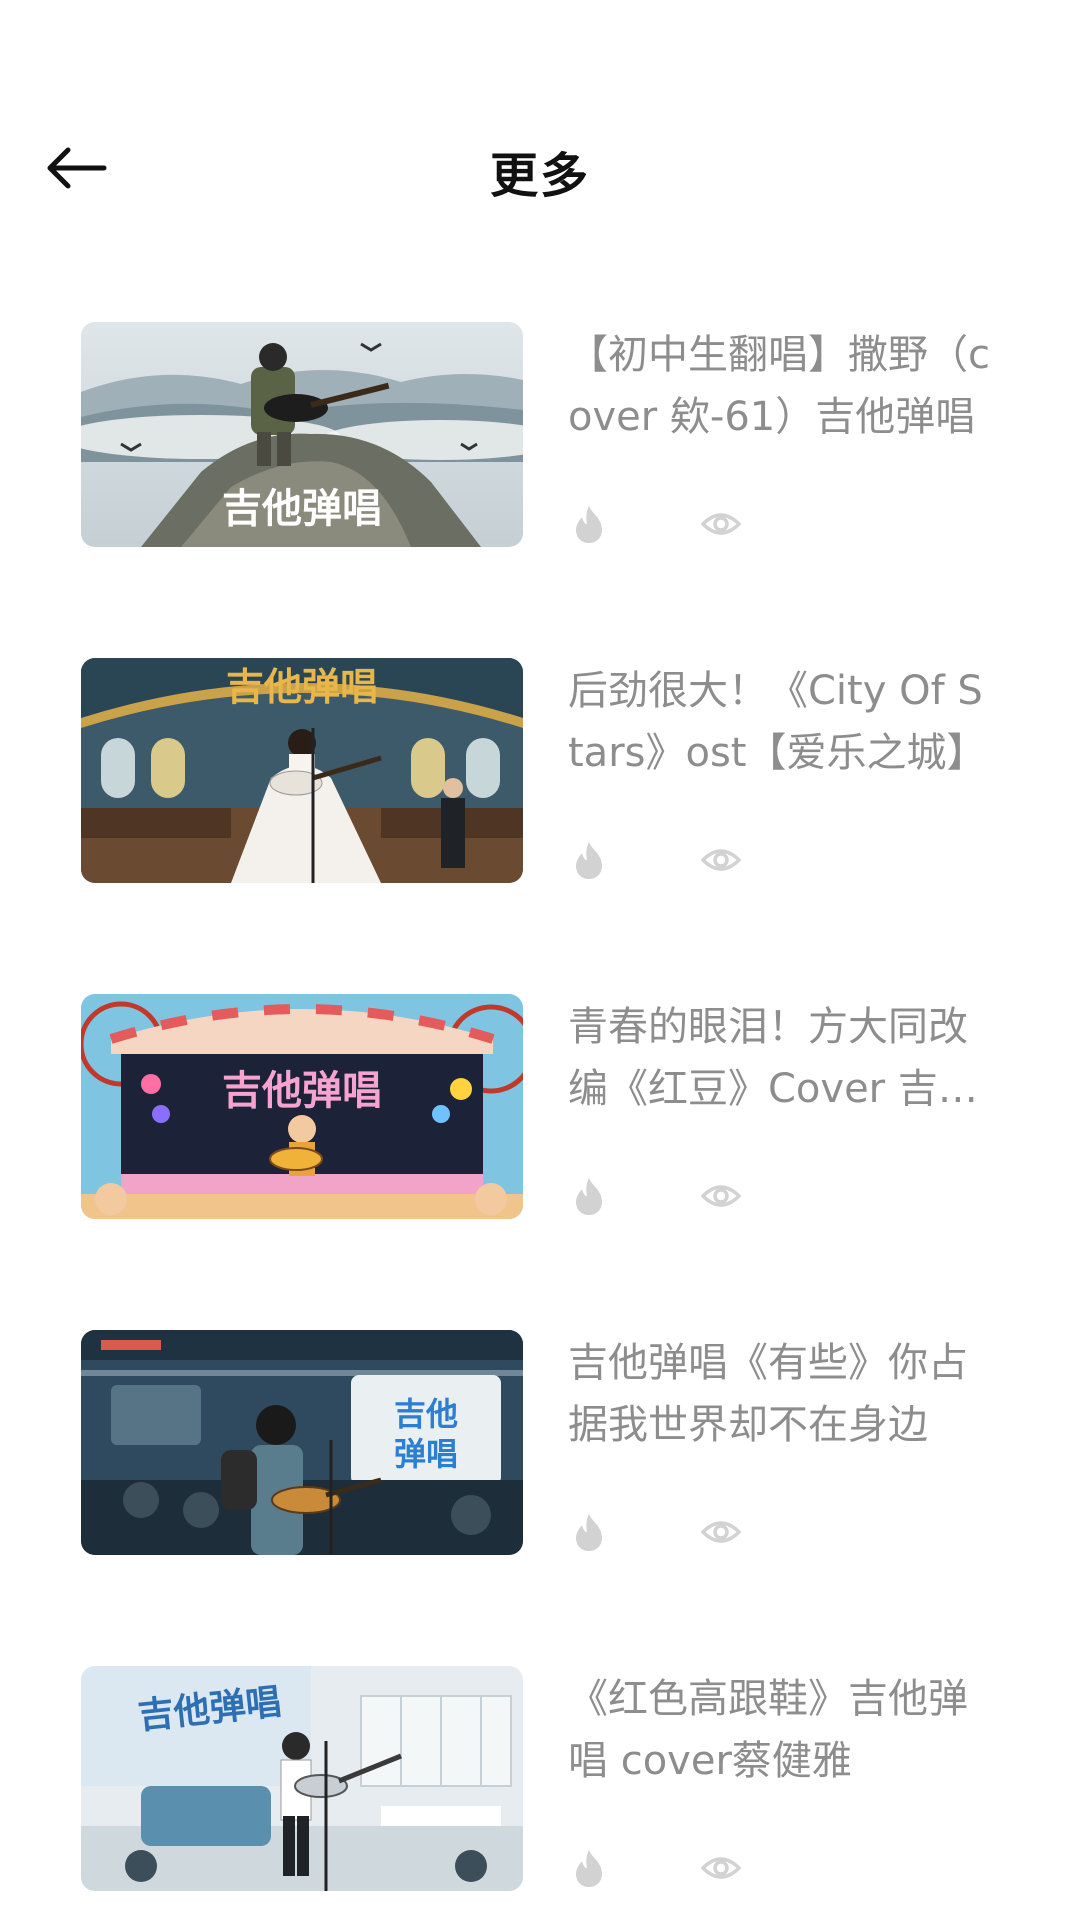 This screenshot has height=1920, width=1080. What do you see at coordinates (768, 1730) in the screenshot?
I see `video-title: 《红色高跟鞋》吉他弹唱 cover蔡健雅` at bounding box center [768, 1730].